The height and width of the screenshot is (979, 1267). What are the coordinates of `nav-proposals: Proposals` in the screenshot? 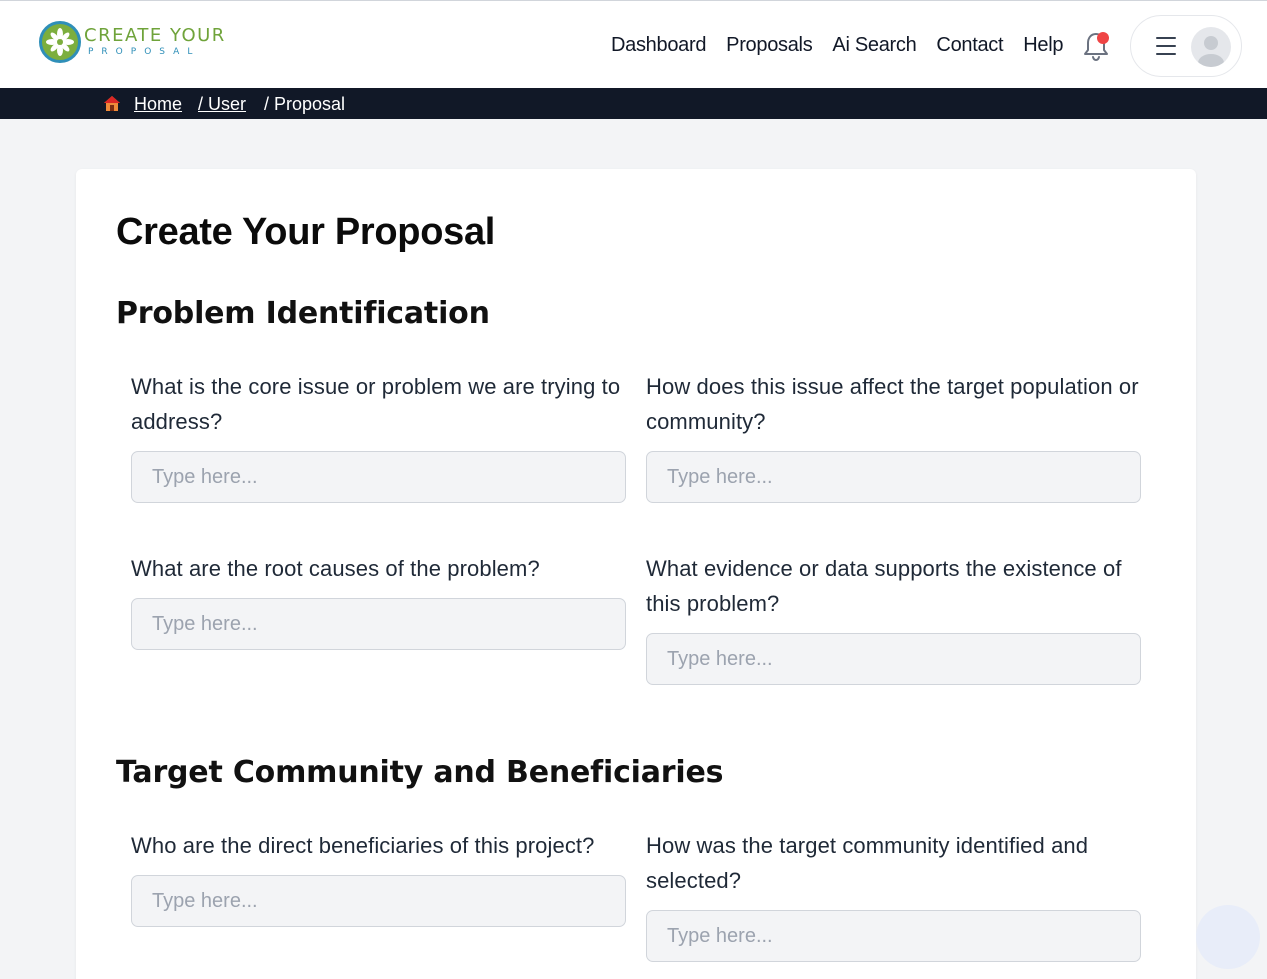 It's located at (769, 45).